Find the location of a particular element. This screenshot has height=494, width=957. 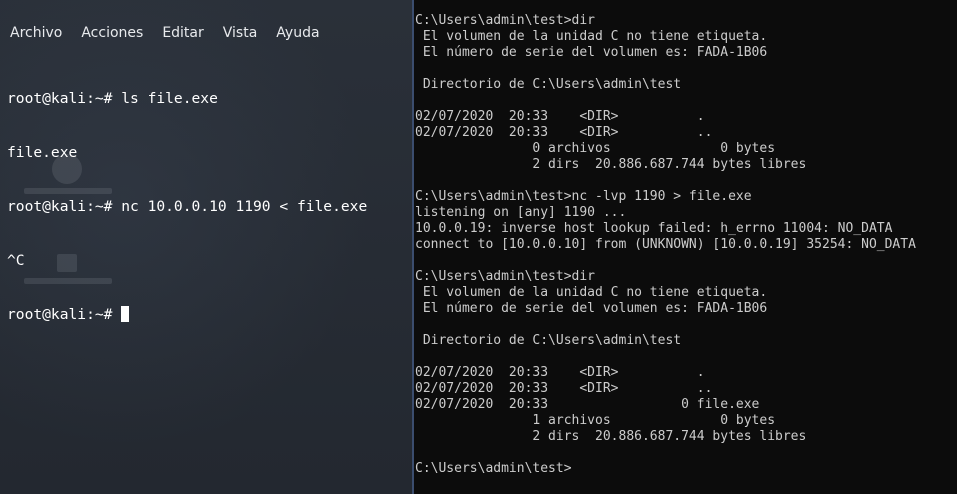

terminal-prompt: root@kali:~# is located at coordinates (64, 314).